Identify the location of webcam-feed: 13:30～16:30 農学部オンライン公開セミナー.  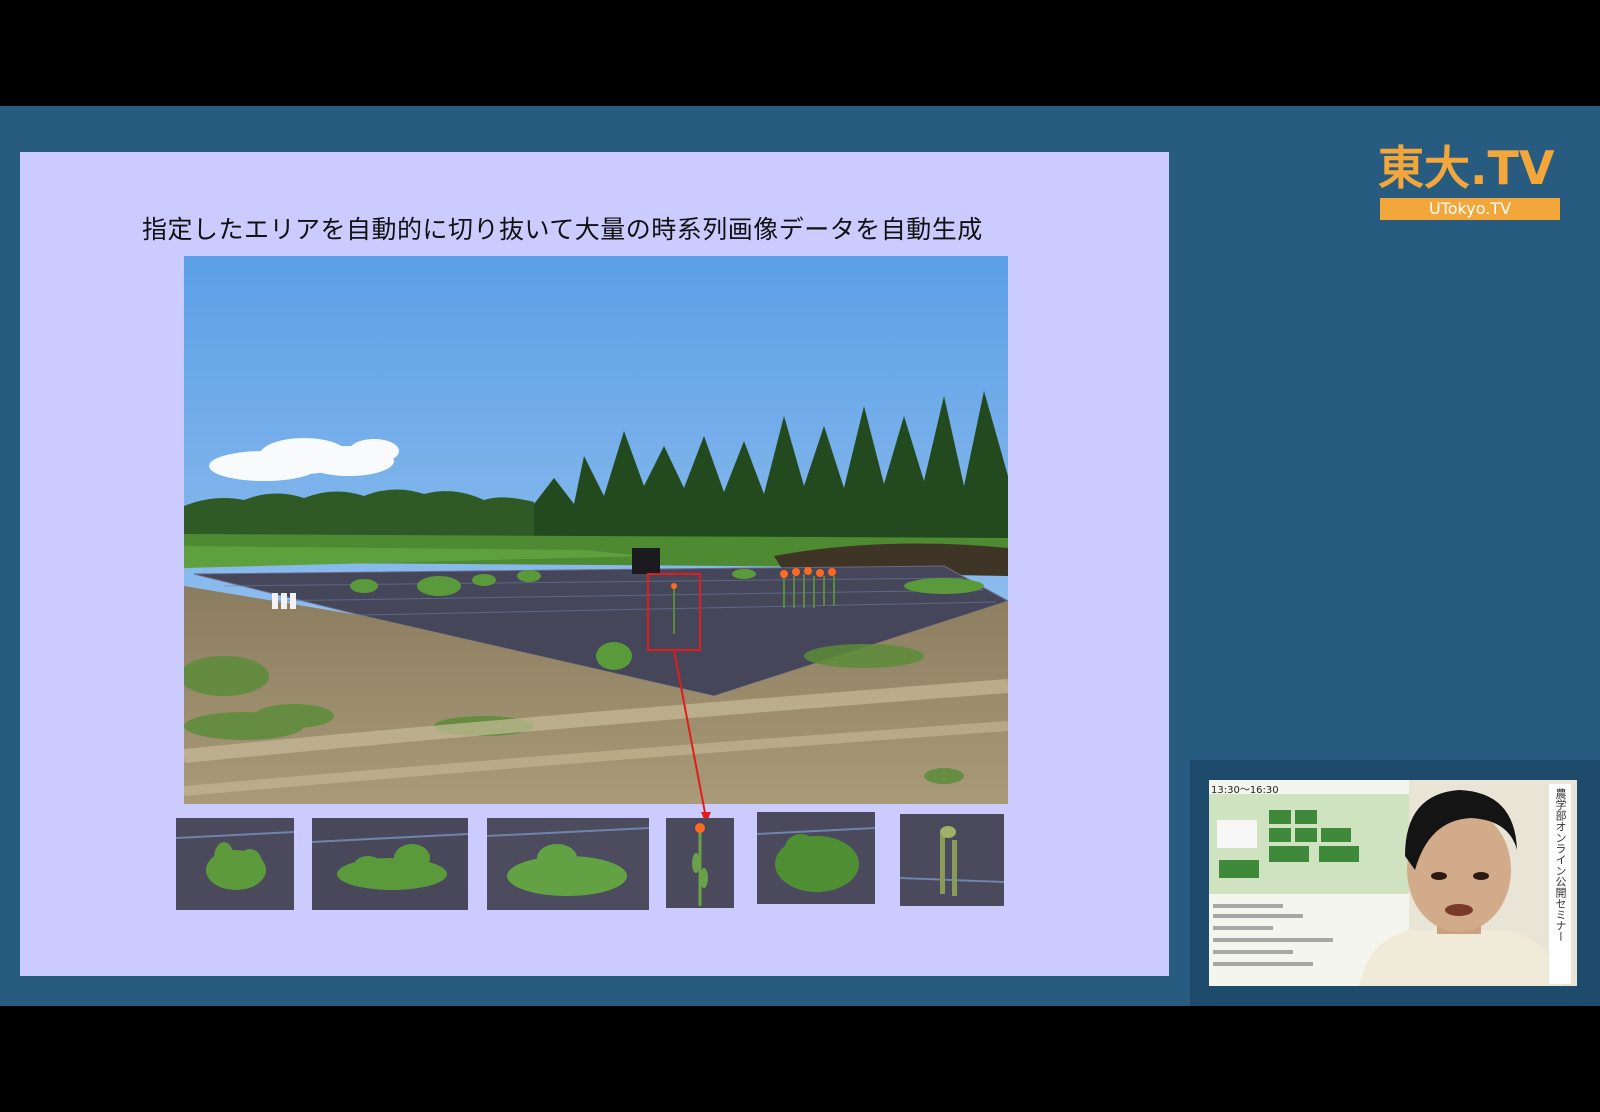
(1393, 883).